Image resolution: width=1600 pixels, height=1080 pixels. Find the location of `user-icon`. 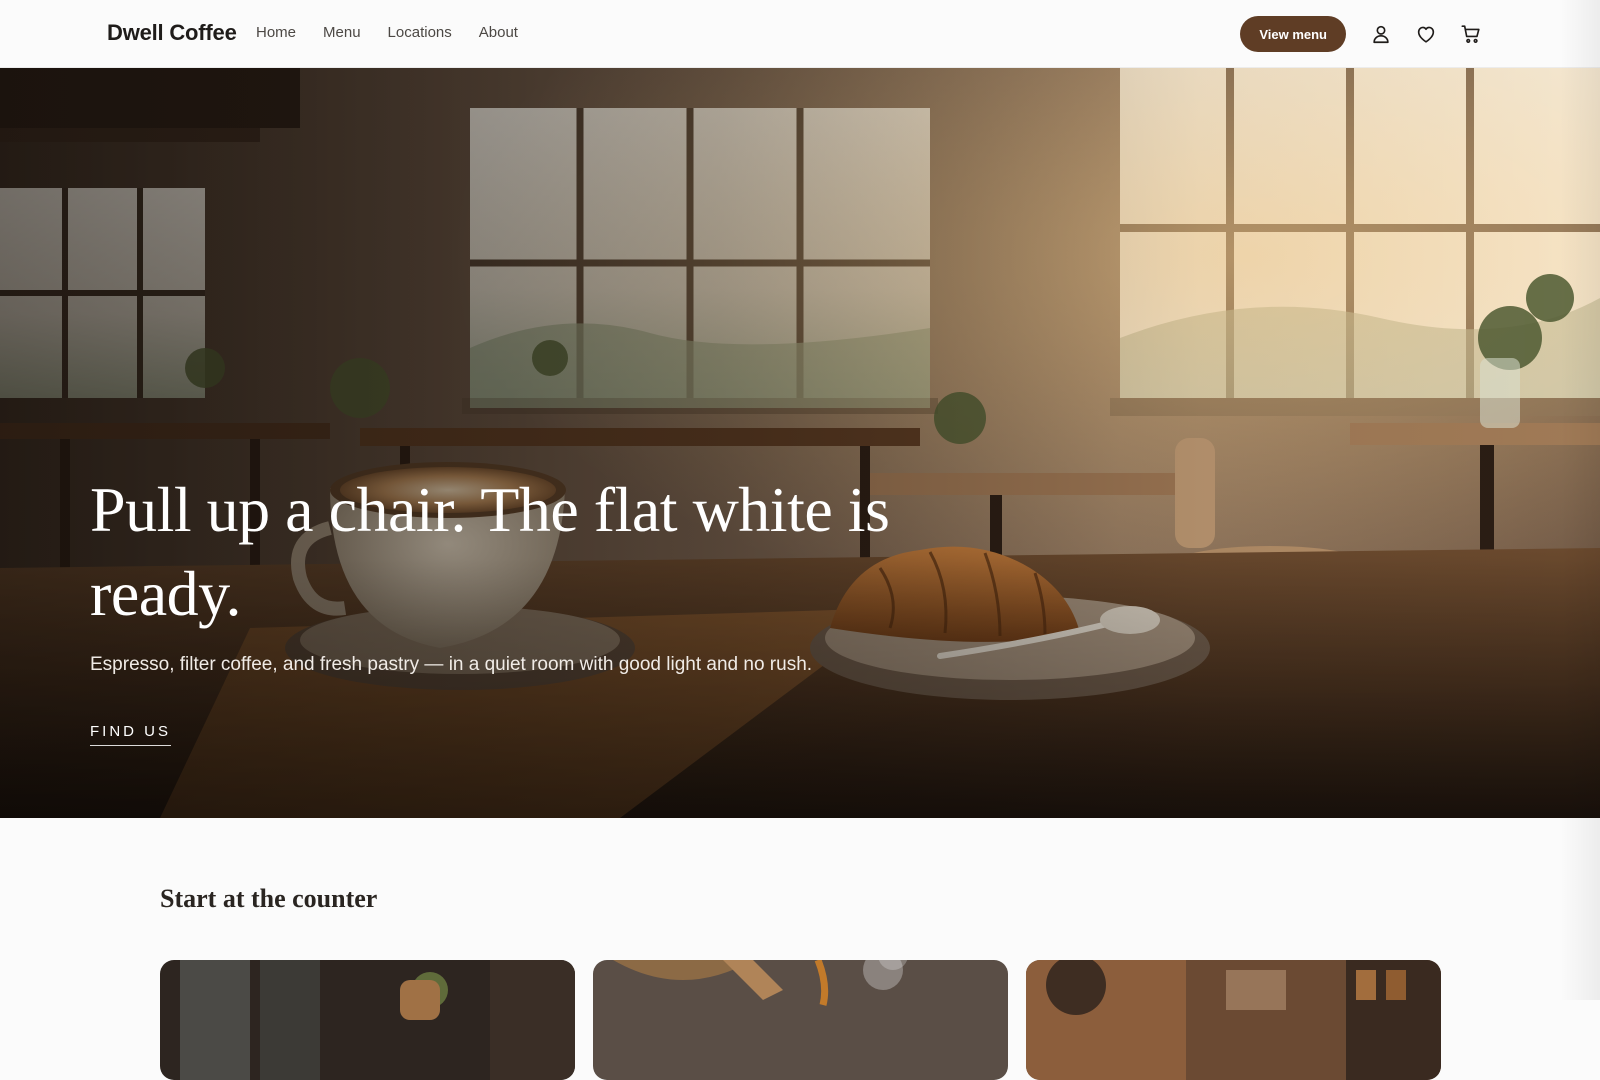

user-icon is located at coordinates (1381, 34).